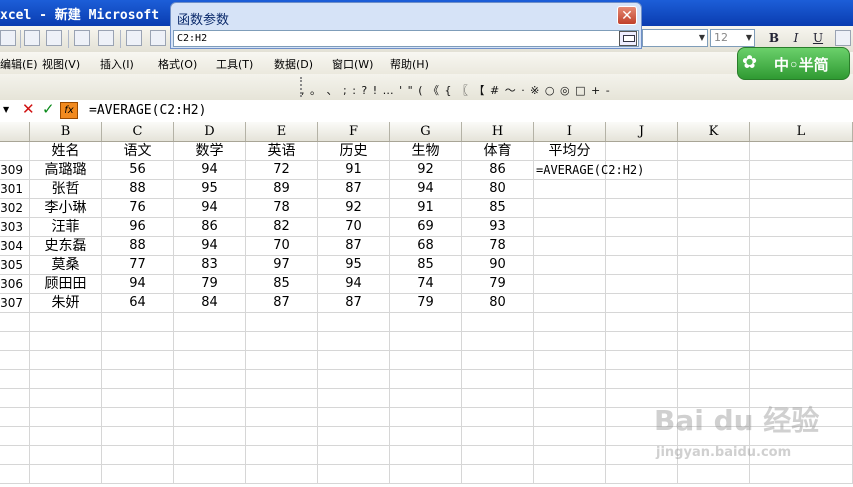 This screenshot has height=487, width=853. I want to click on column-header-c: C, so click(138, 131).